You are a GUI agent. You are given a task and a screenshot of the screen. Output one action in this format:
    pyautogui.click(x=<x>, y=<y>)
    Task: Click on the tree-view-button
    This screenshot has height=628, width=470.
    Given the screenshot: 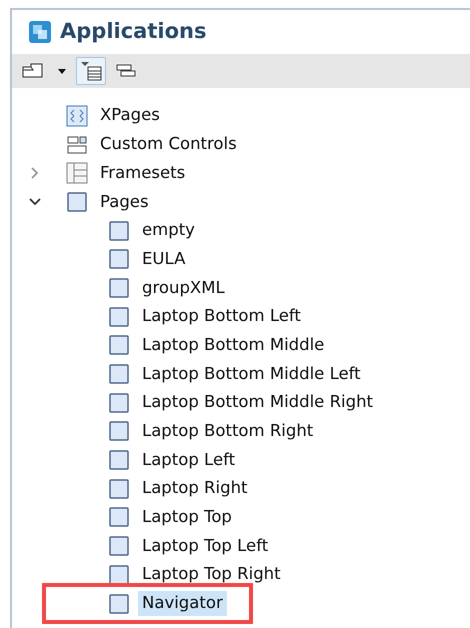 What is the action you would take?
    pyautogui.click(x=91, y=70)
    